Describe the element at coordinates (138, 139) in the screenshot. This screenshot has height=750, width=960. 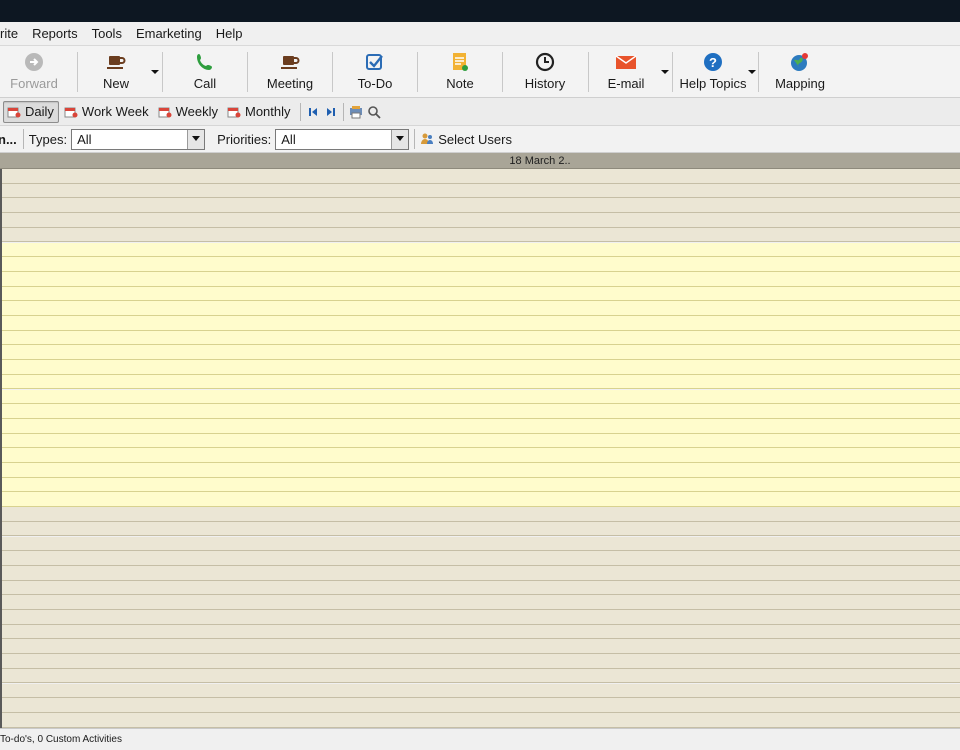
I see `types-select: All` at that location.